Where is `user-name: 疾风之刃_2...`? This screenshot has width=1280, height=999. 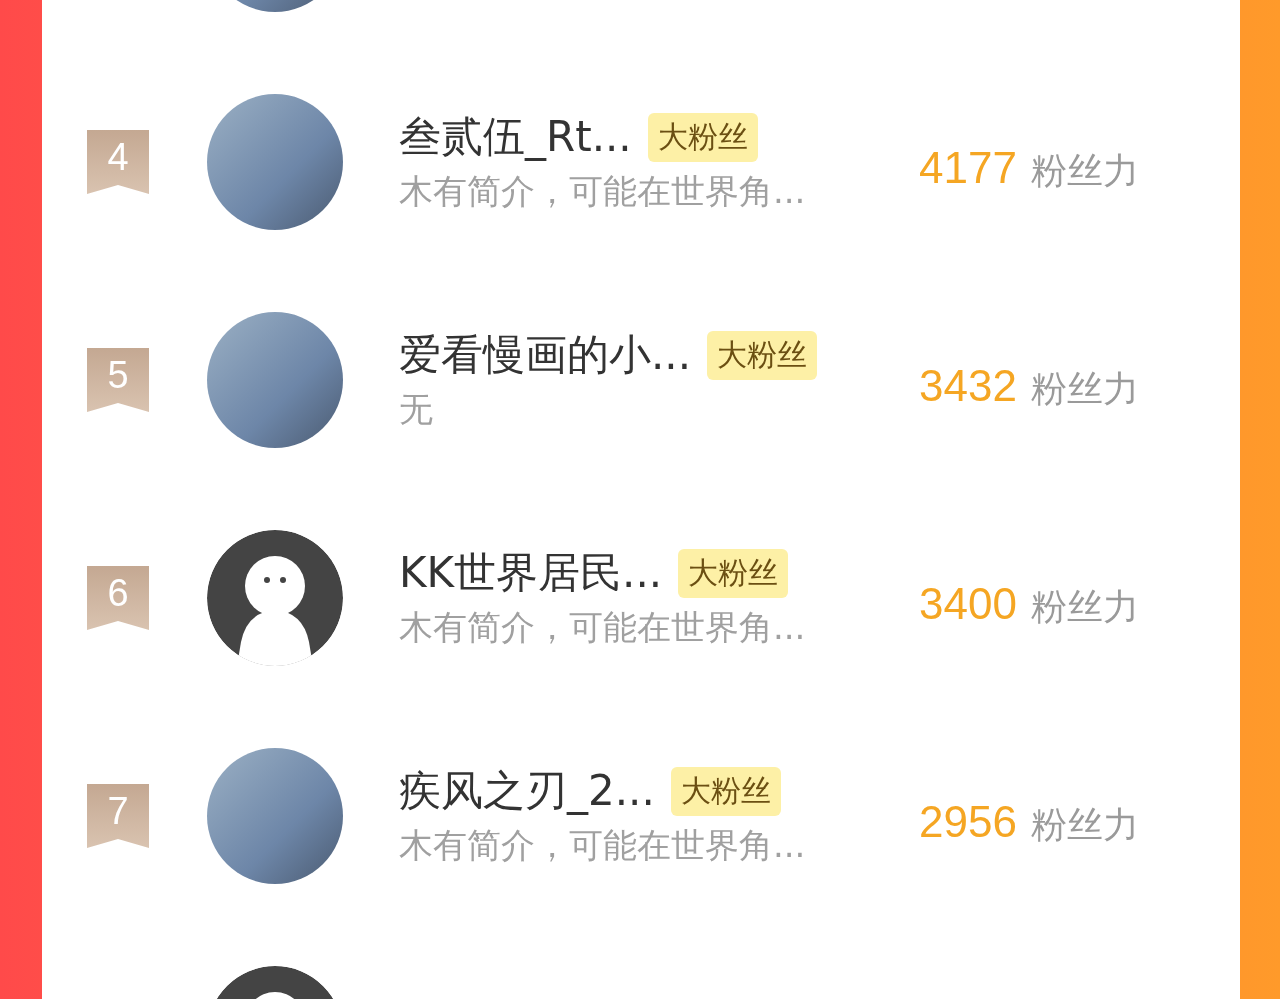
user-name: 疾风之刃_2... is located at coordinates (527, 791).